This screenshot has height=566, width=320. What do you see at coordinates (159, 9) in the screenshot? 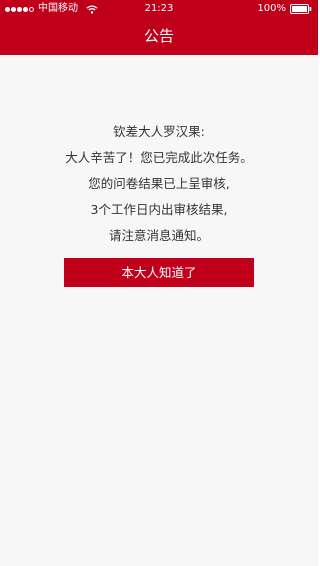
I see `status-bar: 中国移动 21:23 100%` at bounding box center [159, 9].